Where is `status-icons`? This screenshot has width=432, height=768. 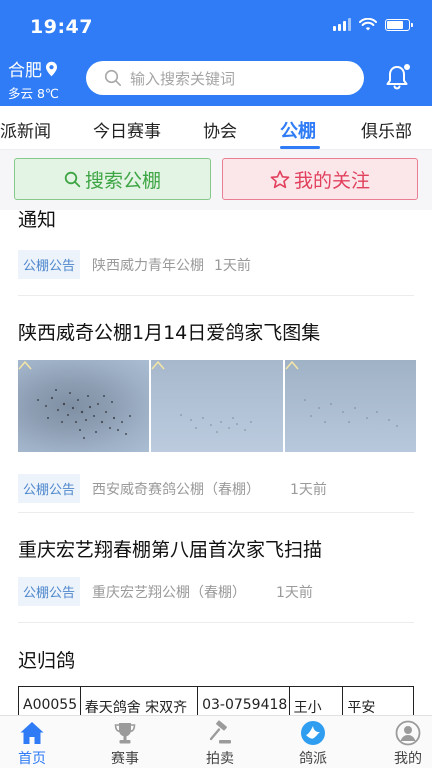
status-icons is located at coordinates (373, 24).